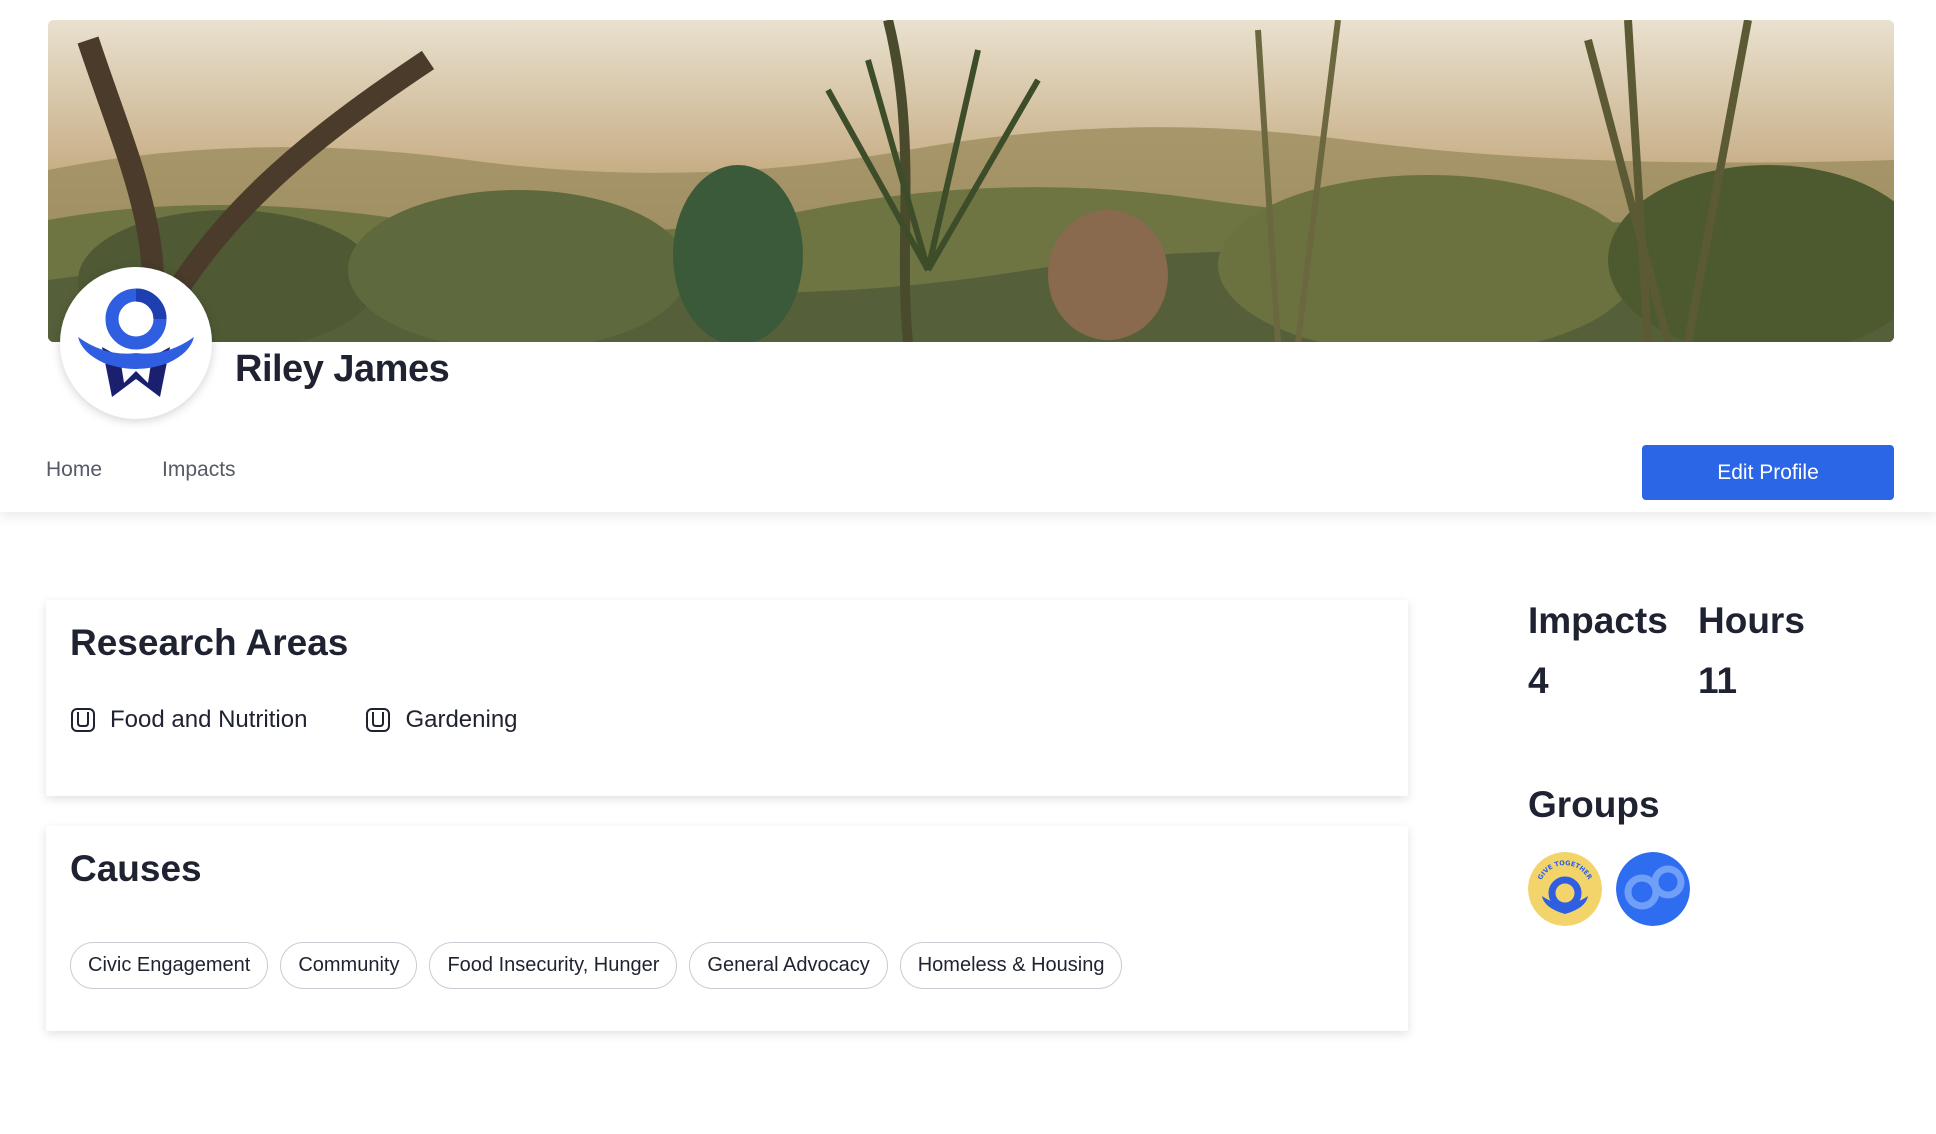 Image resolution: width=1936 pixels, height=1134 pixels. What do you see at coordinates (1751, 620) in the screenshot?
I see `hours-stat-label: Hours` at bounding box center [1751, 620].